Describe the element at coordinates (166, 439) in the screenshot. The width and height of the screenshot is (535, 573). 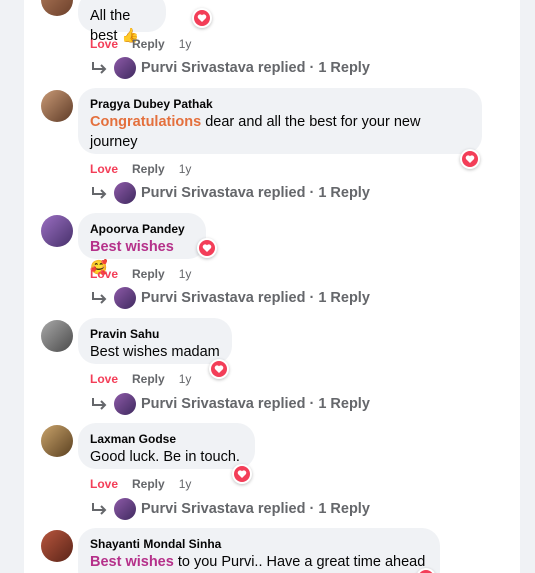
I see `comment-author: Laxman Godse` at that location.